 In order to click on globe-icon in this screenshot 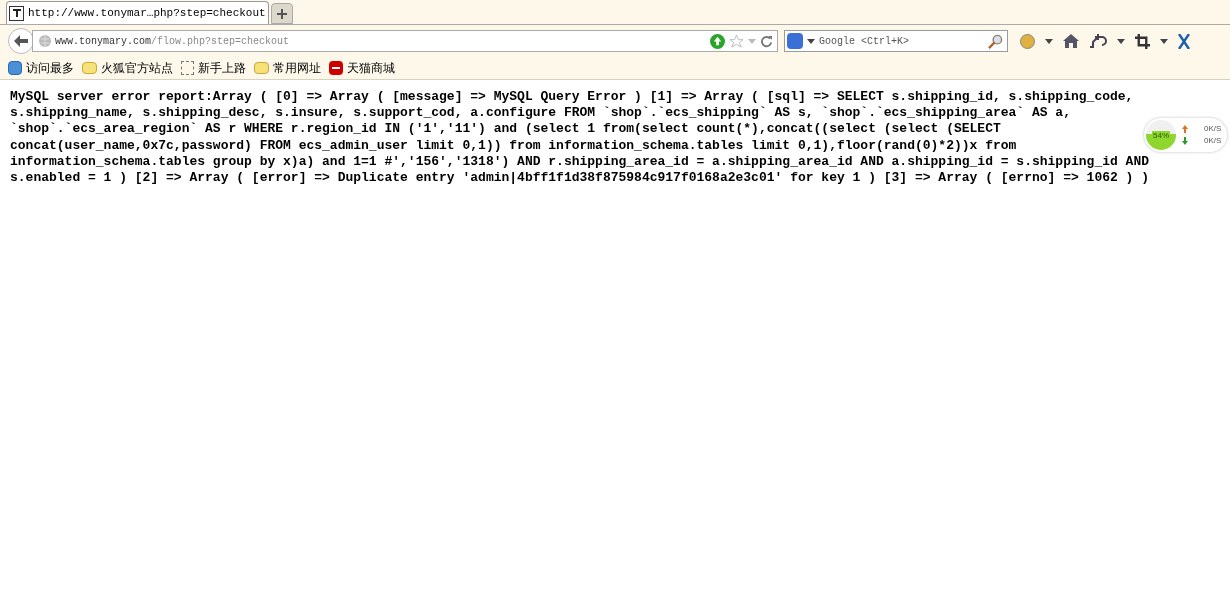, I will do `click(45, 41)`.